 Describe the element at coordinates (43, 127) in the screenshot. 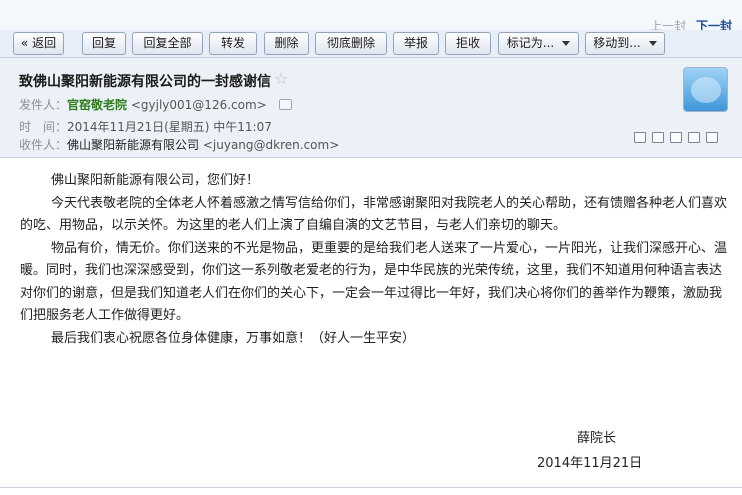

I see `time-label: 时 间：` at that location.